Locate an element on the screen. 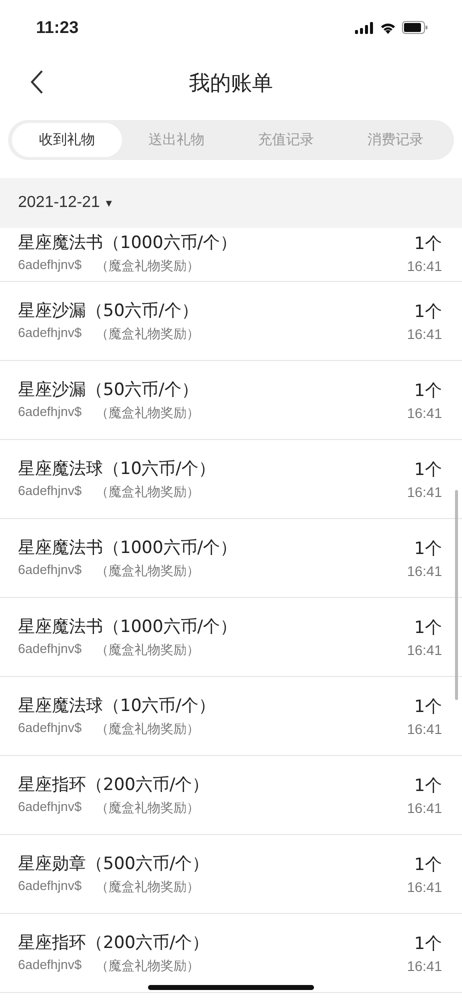 The height and width of the screenshot is (1000, 462). page-title: 我的账单 is located at coordinates (231, 83).